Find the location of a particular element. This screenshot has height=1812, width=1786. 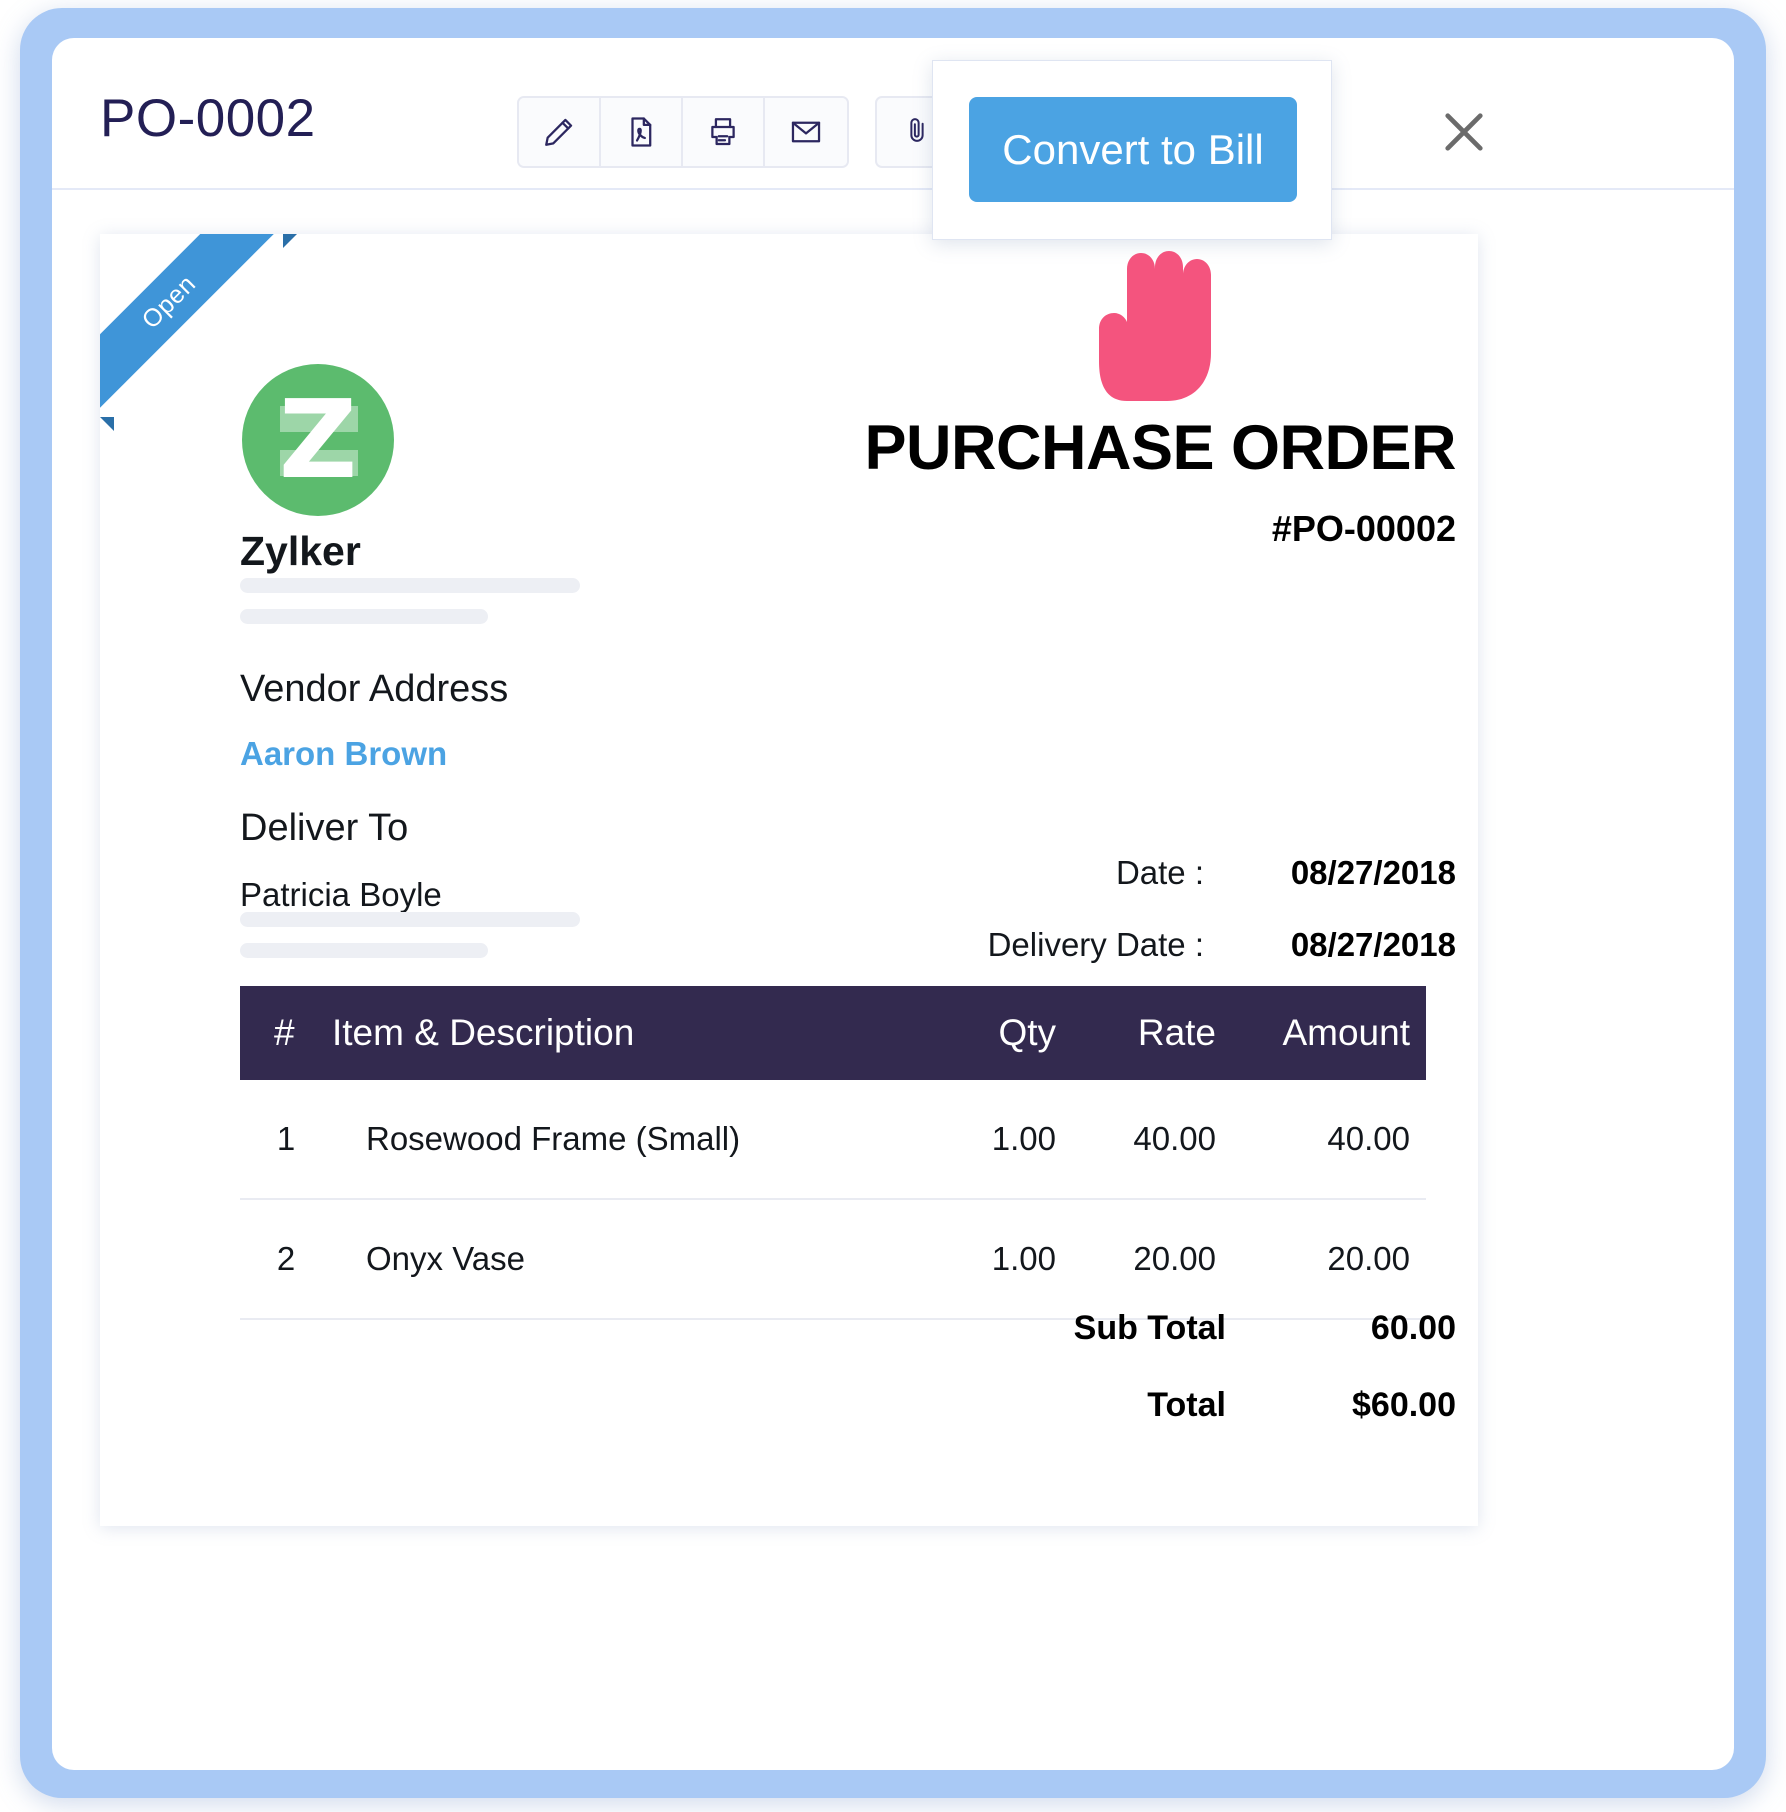

edit-icon is located at coordinates (559, 132).